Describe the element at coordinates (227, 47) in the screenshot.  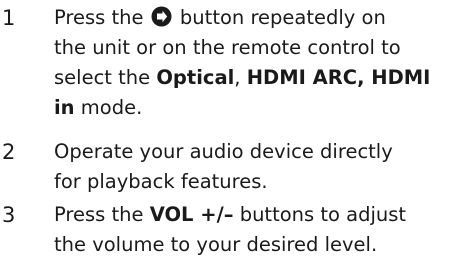
I see `step-line: the unit or on the remote control to` at that location.